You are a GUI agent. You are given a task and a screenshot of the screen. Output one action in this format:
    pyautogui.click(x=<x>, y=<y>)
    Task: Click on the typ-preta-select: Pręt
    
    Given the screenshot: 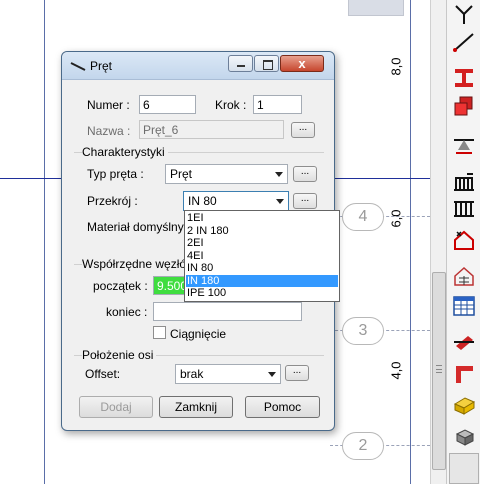 What is the action you would take?
    pyautogui.click(x=226, y=174)
    